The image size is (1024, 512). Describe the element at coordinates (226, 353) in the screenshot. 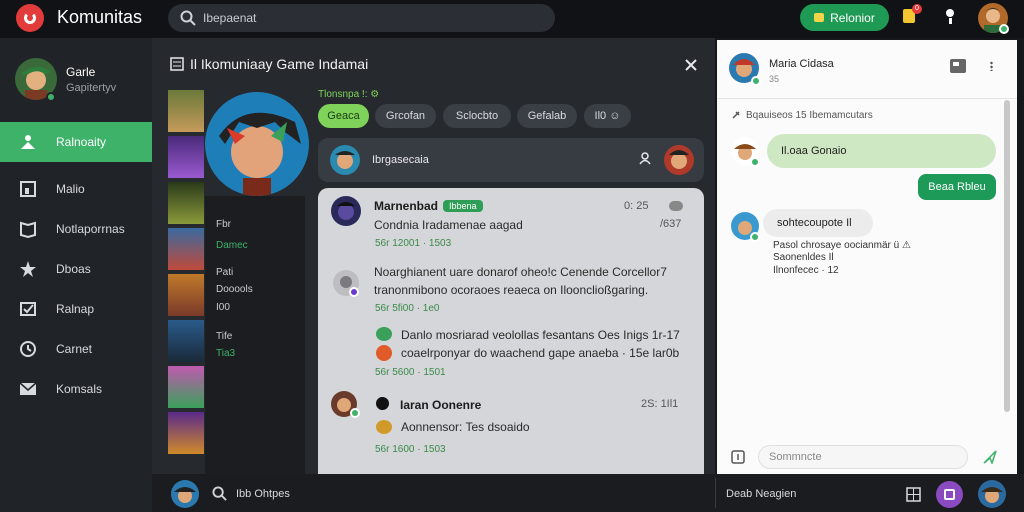

I see `hero-info-text: Tia3` at that location.